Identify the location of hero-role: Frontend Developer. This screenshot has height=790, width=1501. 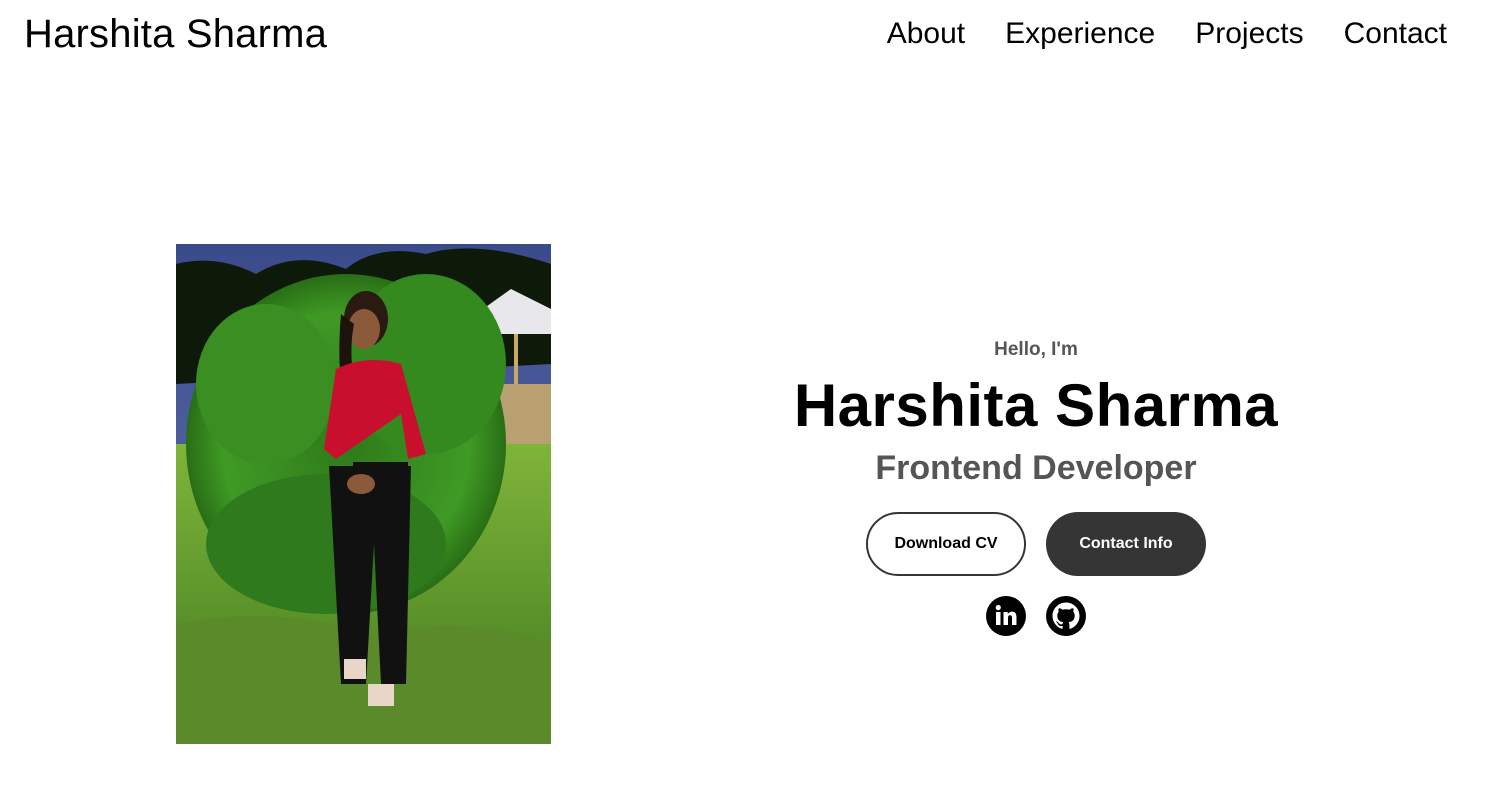
(1036, 468).